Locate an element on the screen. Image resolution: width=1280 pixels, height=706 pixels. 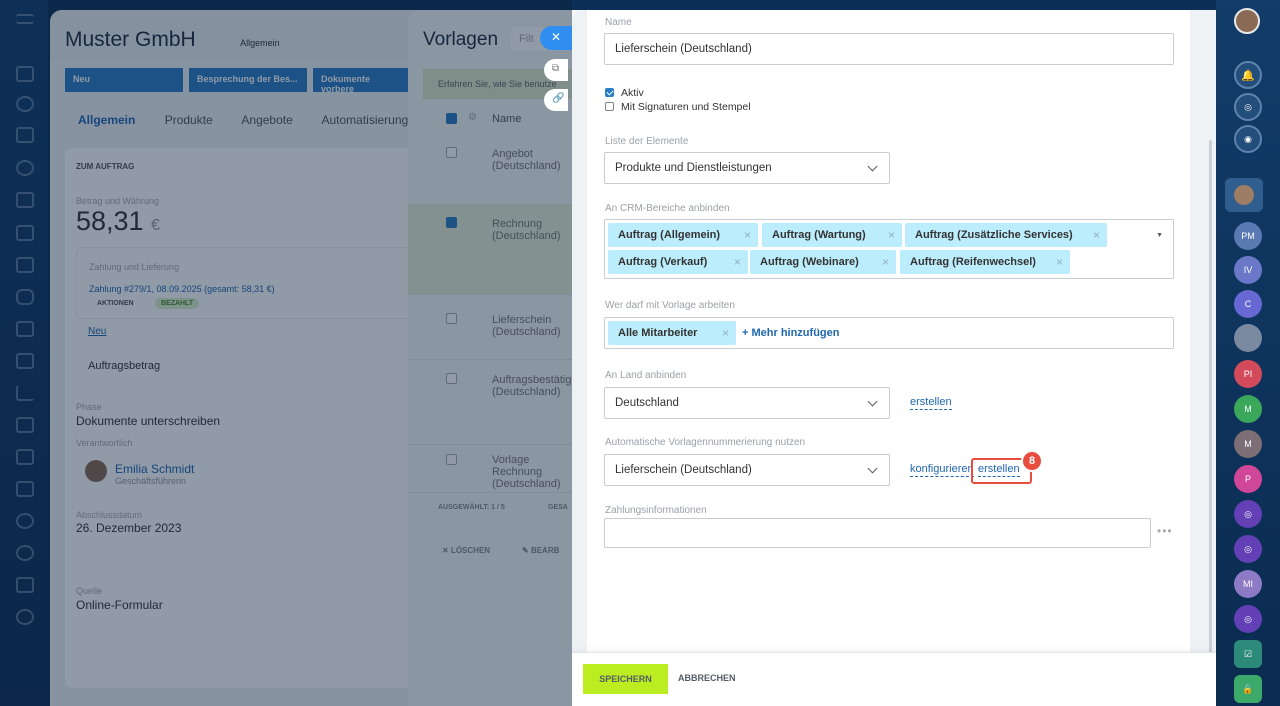
create-numbering-link: erstellen is located at coordinates (999, 470).